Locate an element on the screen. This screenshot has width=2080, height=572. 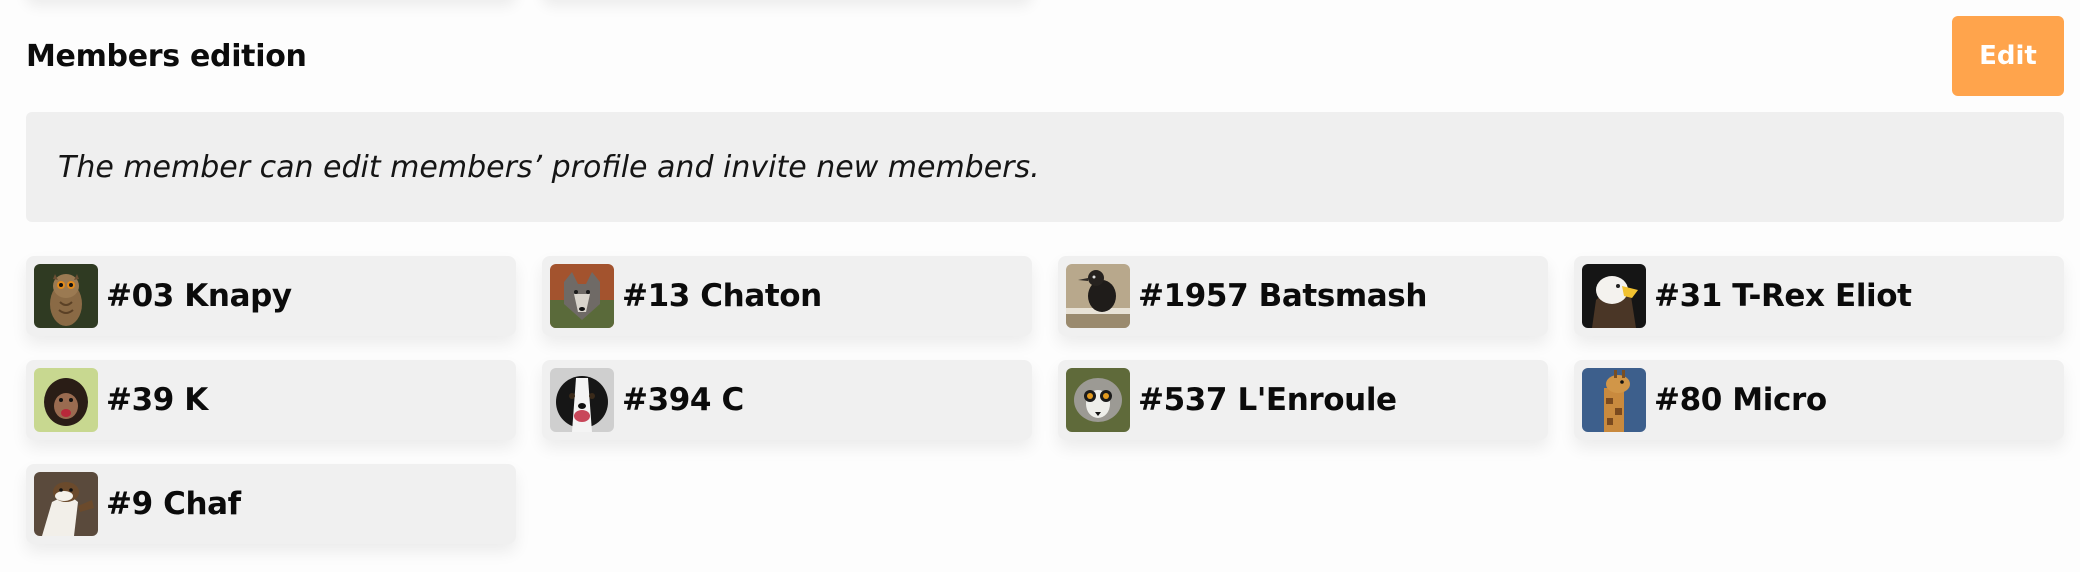
owl-avatar-icon is located at coordinates (66, 296).